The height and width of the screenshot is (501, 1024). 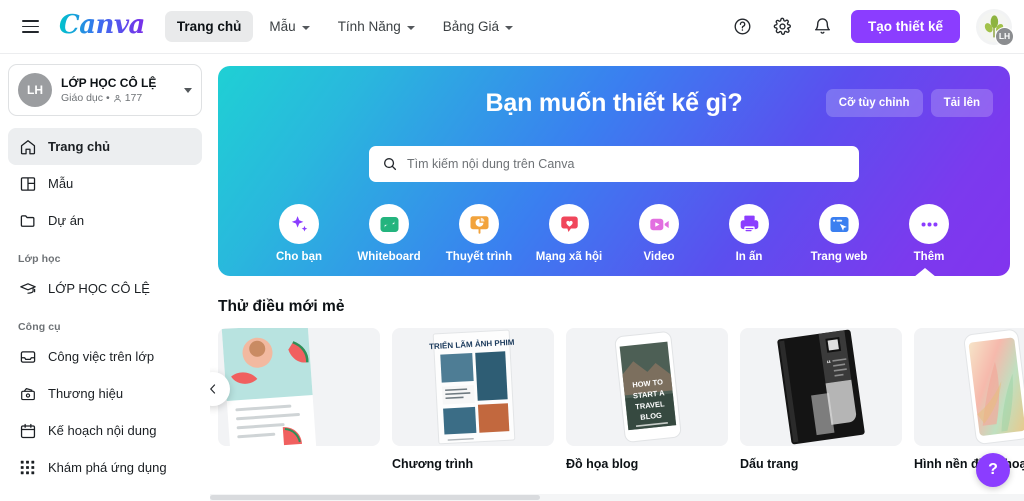 I want to click on search-icon, so click(x=390, y=164).